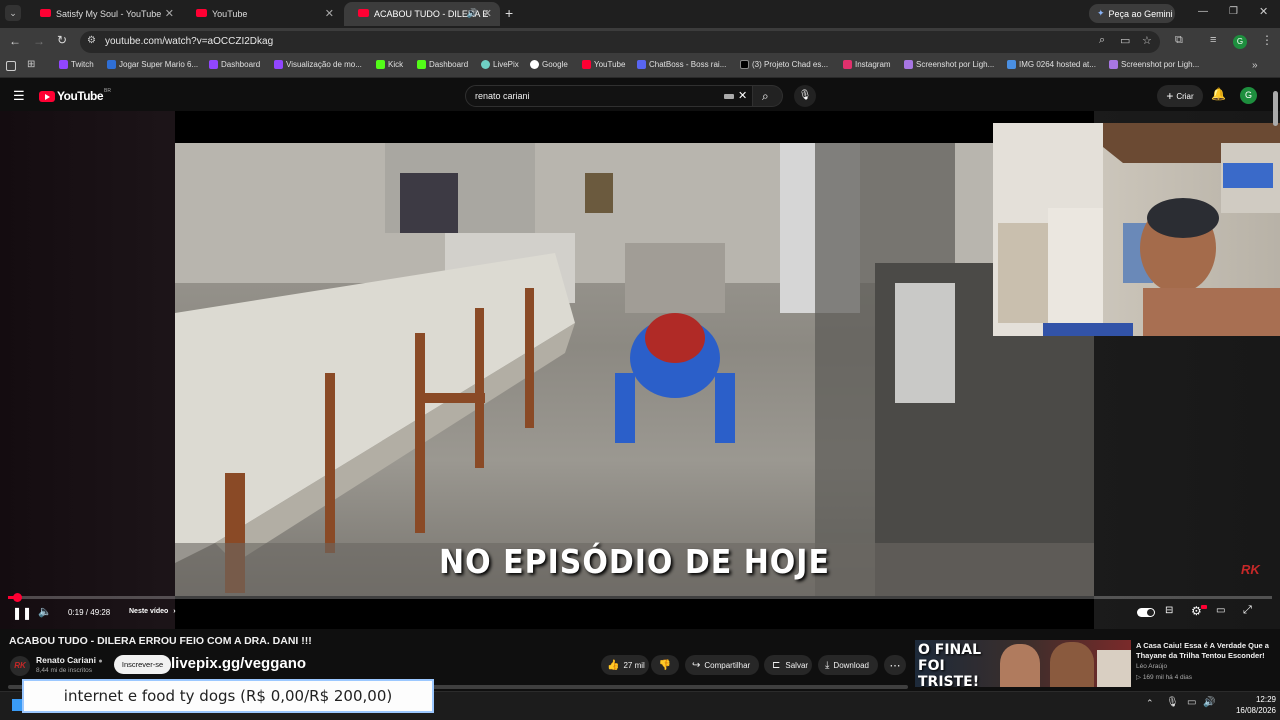 Image resolution: width=1280 pixels, height=720 pixels. Describe the element at coordinates (45, 13) in the screenshot. I see `youtube-favicon-icon` at that location.